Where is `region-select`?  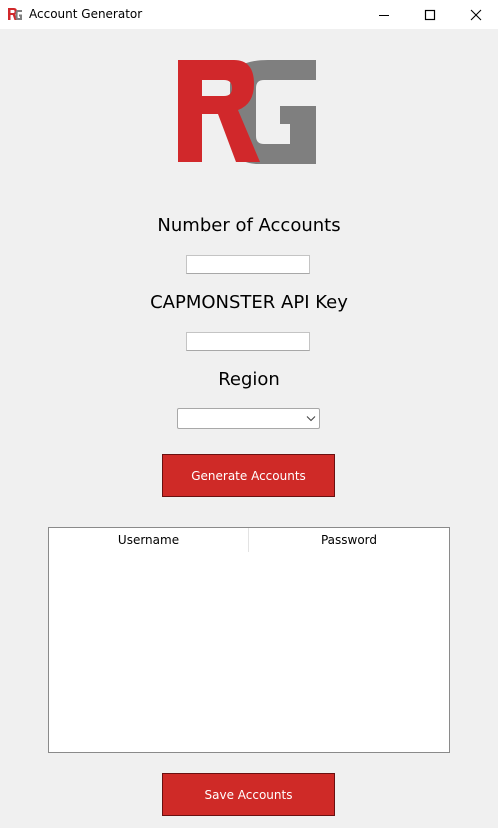 region-select is located at coordinates (248, 418).